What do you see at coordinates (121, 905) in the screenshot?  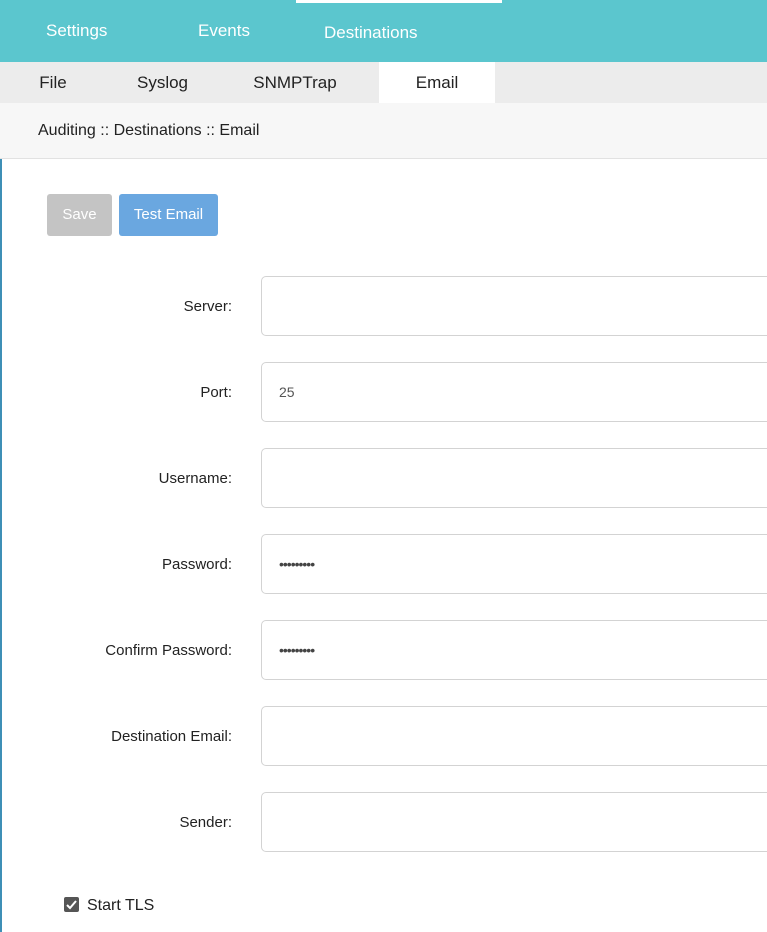 I see `start-tls-label: Start TLS` at bounding box center [121, 905].